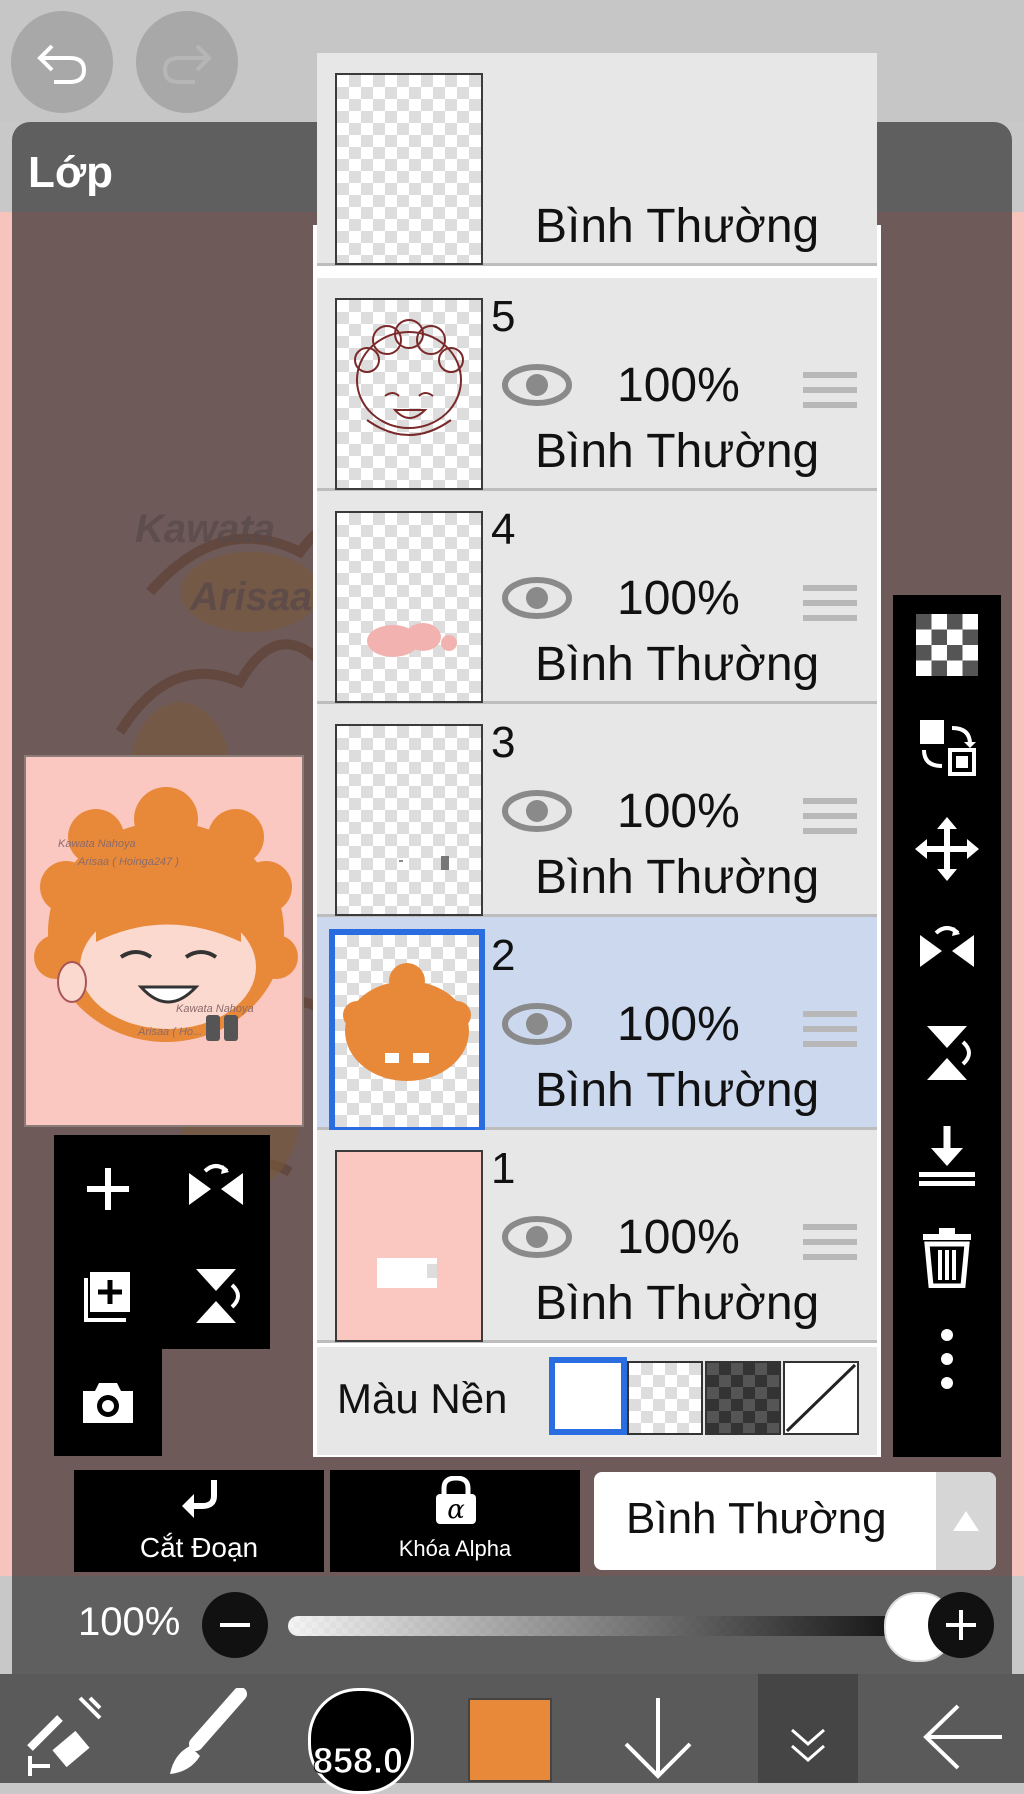 Image resolution: width=1024 pixels, height=1794 pixels. What do you see at coordinates (597, 810) in the screenshot?
I see `layer-row-3: 3 100% Bình Thường` at bounding box center [597, 810].